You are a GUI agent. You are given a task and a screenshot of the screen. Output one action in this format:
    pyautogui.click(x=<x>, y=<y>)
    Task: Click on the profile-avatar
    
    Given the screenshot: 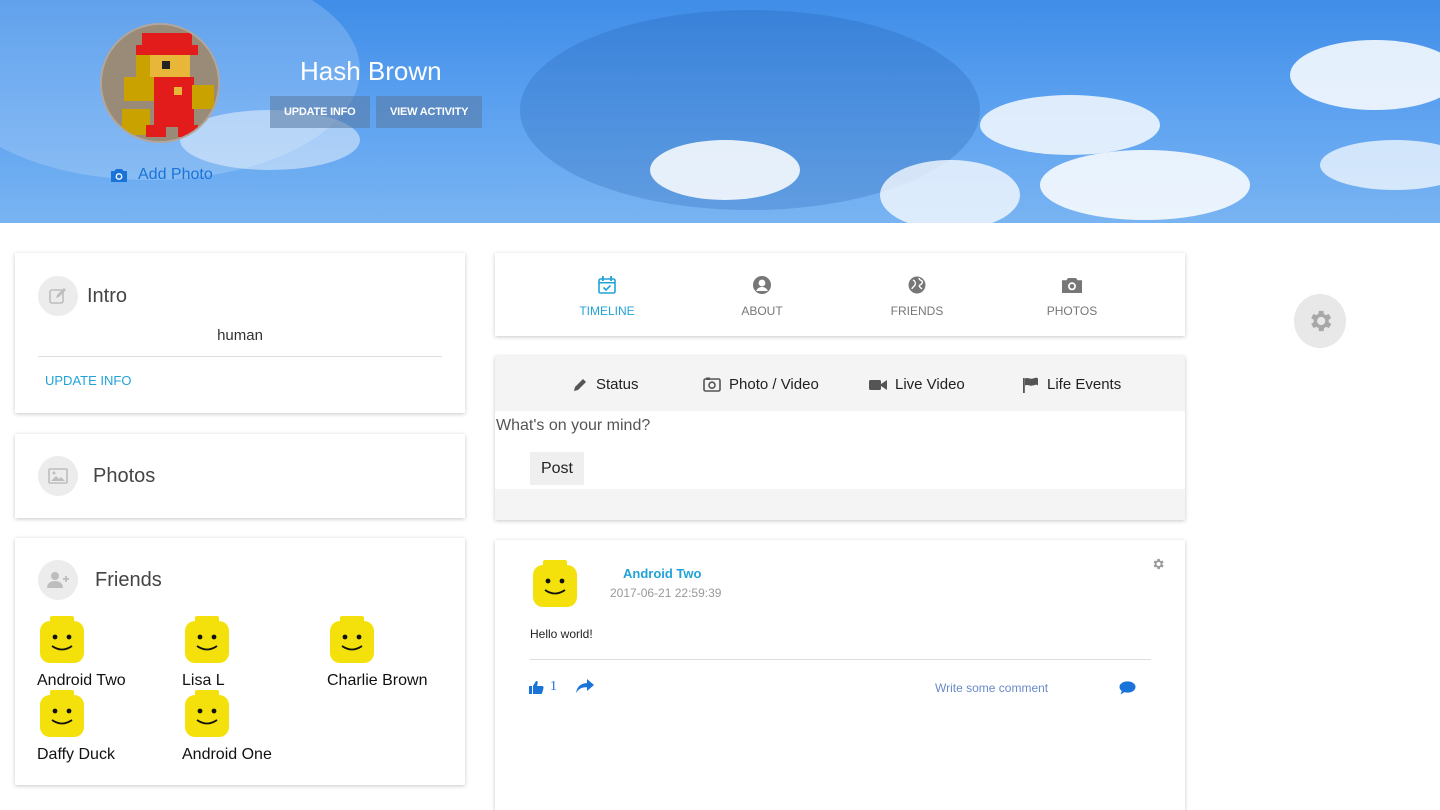 What is the action you would take?
    pyautogui.click(x=160, y=83)
    